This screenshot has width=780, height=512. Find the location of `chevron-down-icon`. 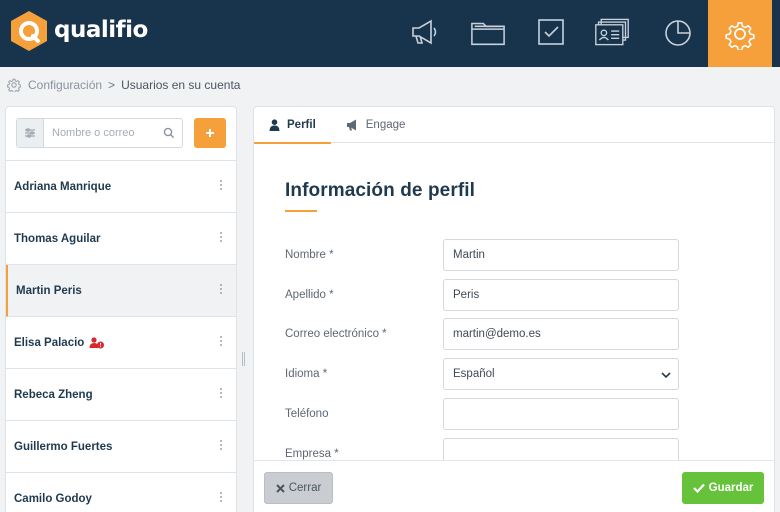

chevron-down-icon is located at coordinates (666, 375).